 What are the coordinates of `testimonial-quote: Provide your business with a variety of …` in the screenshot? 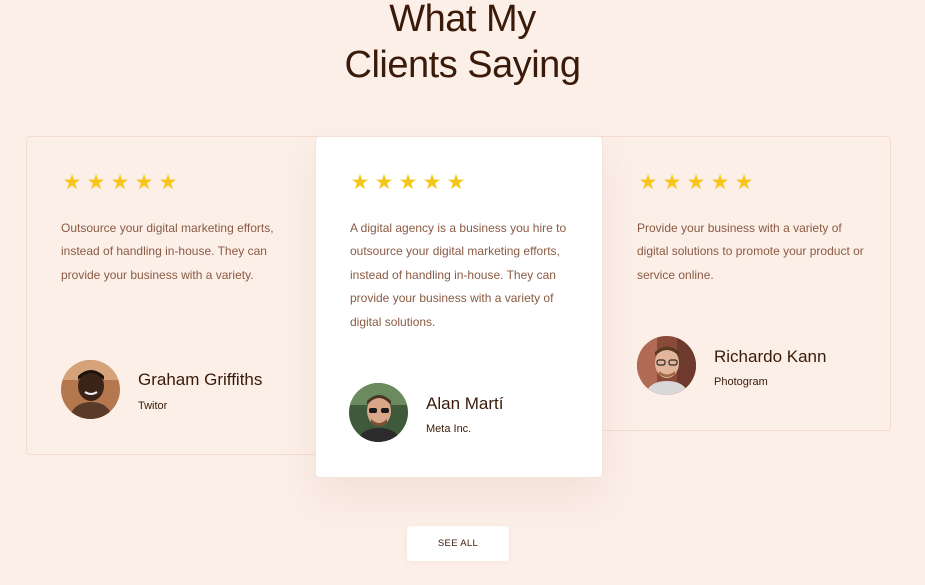 It's located at (750, 251).